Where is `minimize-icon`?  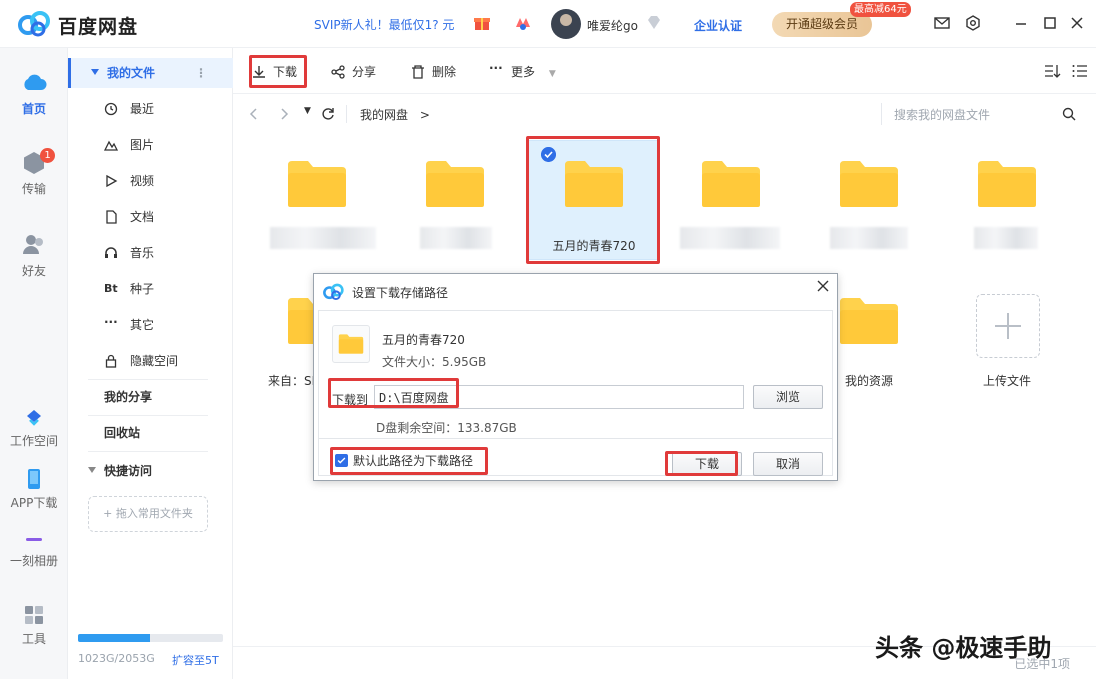 minimize-icon is located at coordinates (1021, 23).